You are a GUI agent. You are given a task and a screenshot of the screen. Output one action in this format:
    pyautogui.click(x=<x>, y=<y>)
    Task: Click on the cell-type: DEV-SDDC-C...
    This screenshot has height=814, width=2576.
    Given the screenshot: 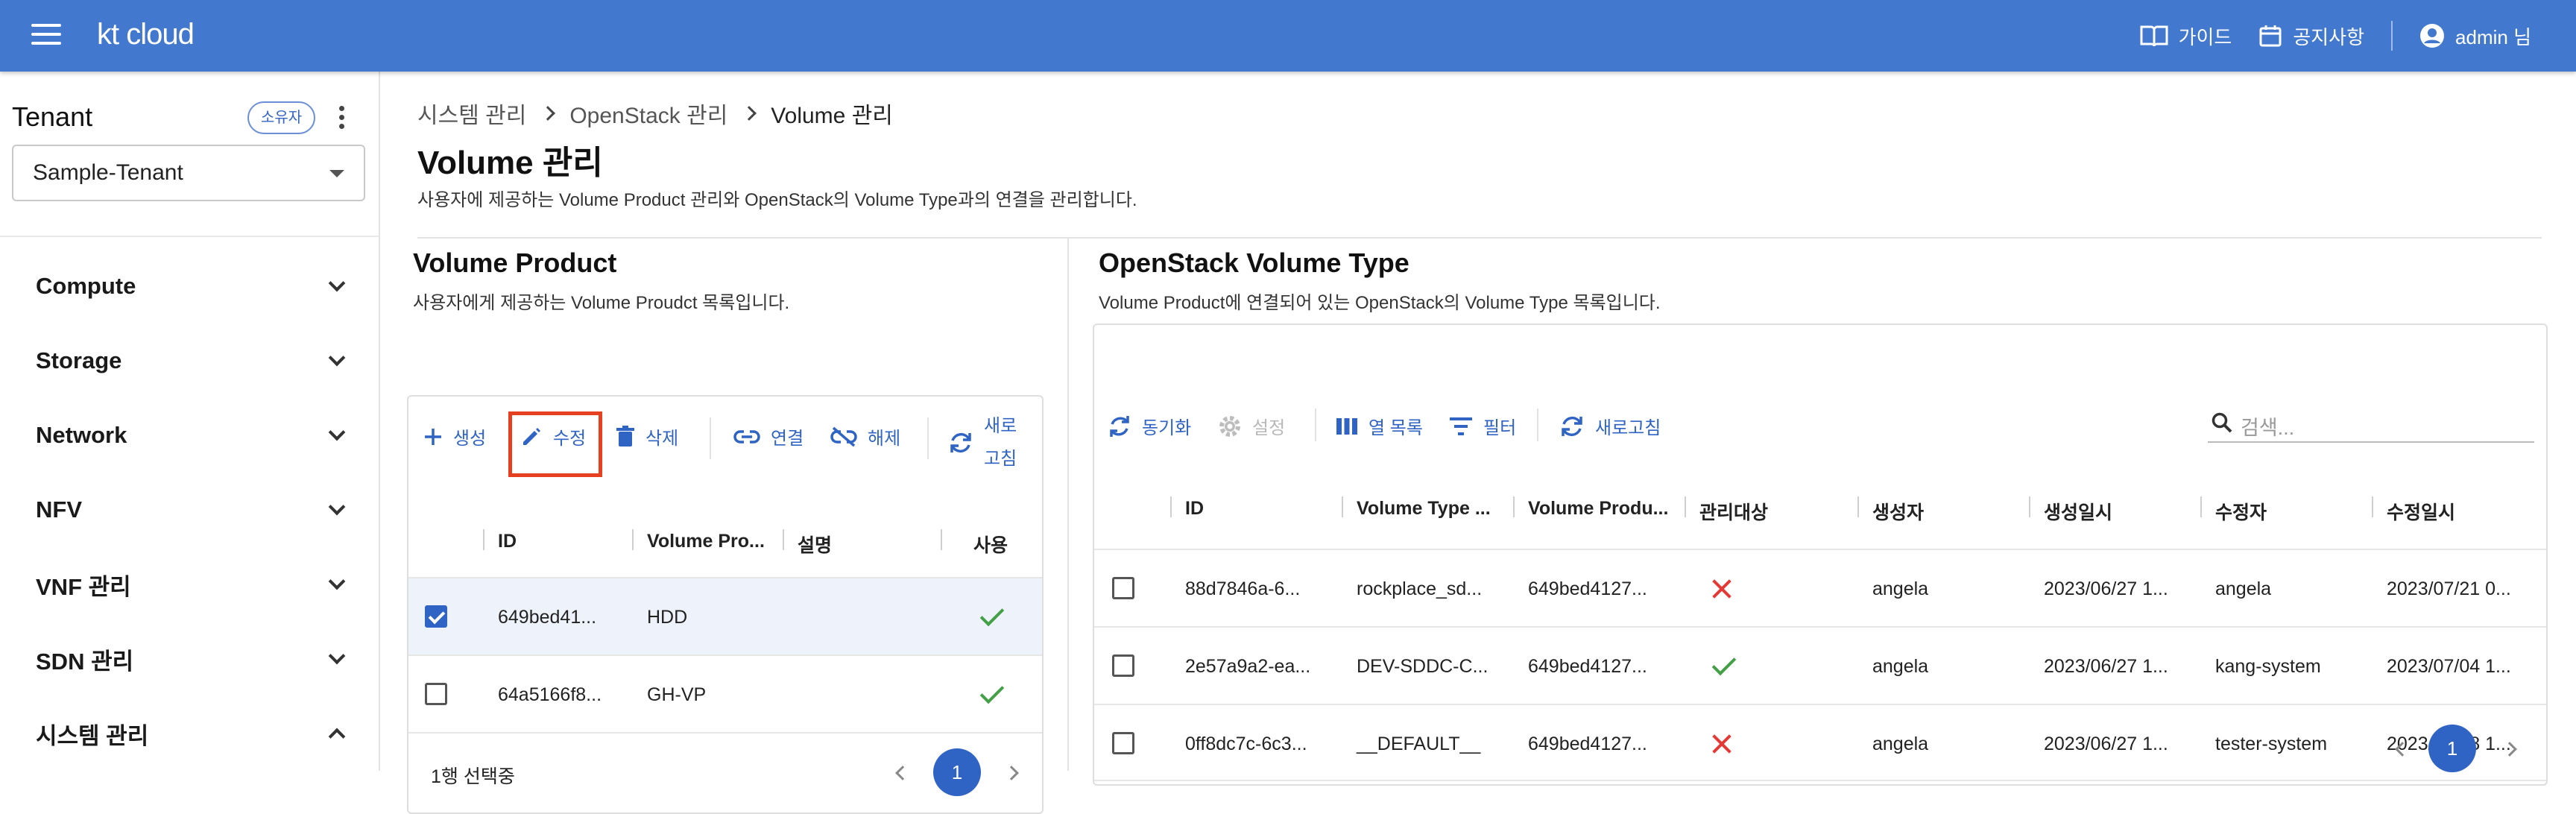 What is the action you would take?
    pyautogui.click(x=1423, y=667)
    